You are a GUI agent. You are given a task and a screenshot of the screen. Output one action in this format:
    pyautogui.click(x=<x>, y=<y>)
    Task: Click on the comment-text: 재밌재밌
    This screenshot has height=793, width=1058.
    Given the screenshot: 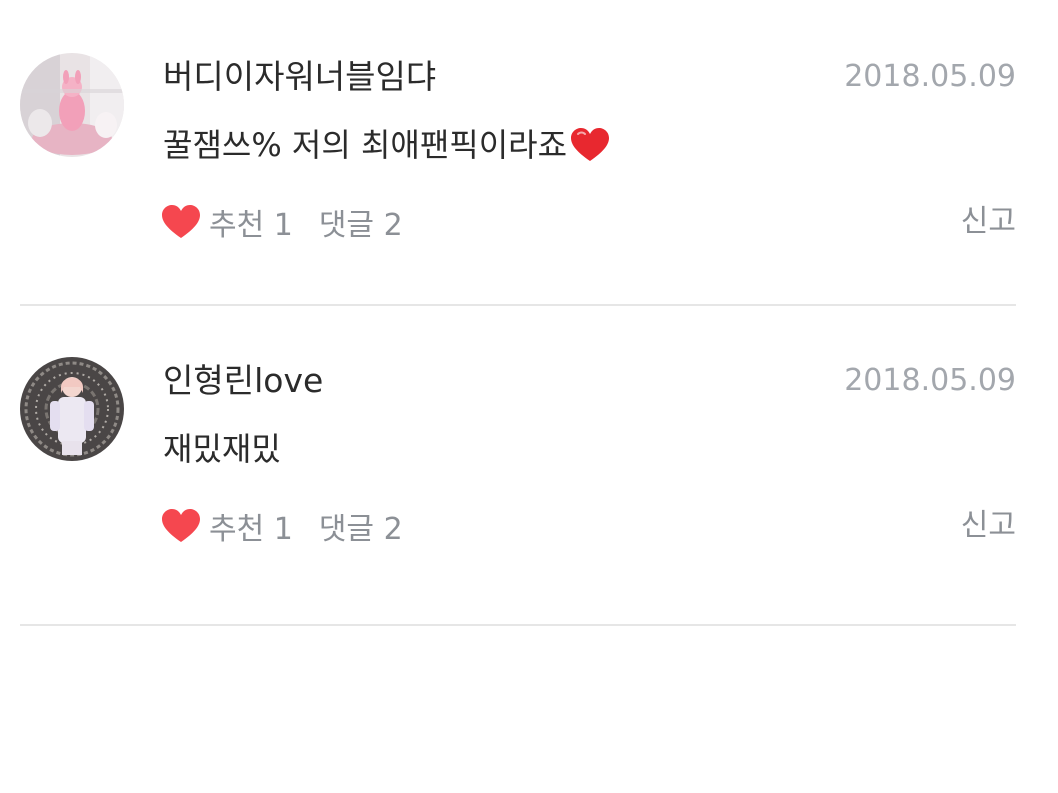 What is the action you would take?
    pyautogui.click(x=222, y=449)
    